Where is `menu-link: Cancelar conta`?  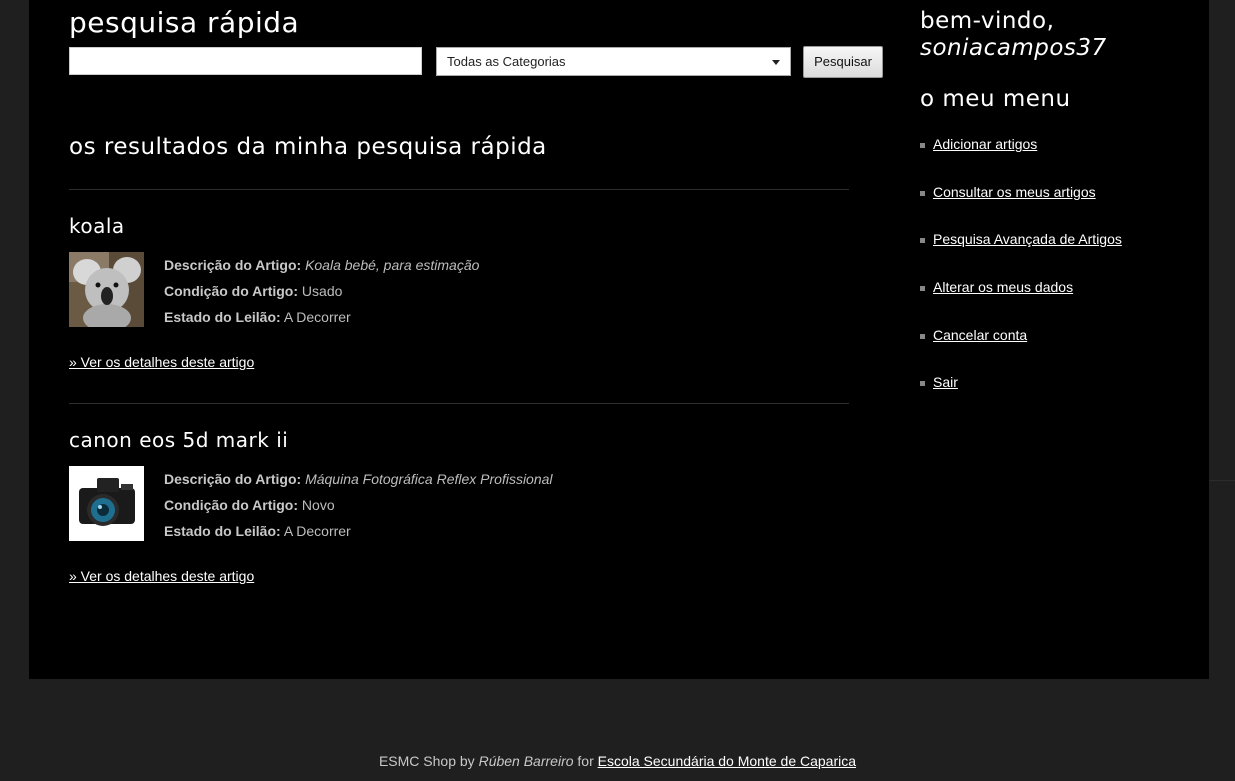 menu-link: Cancelar conta is located at coordinates (980, 335).